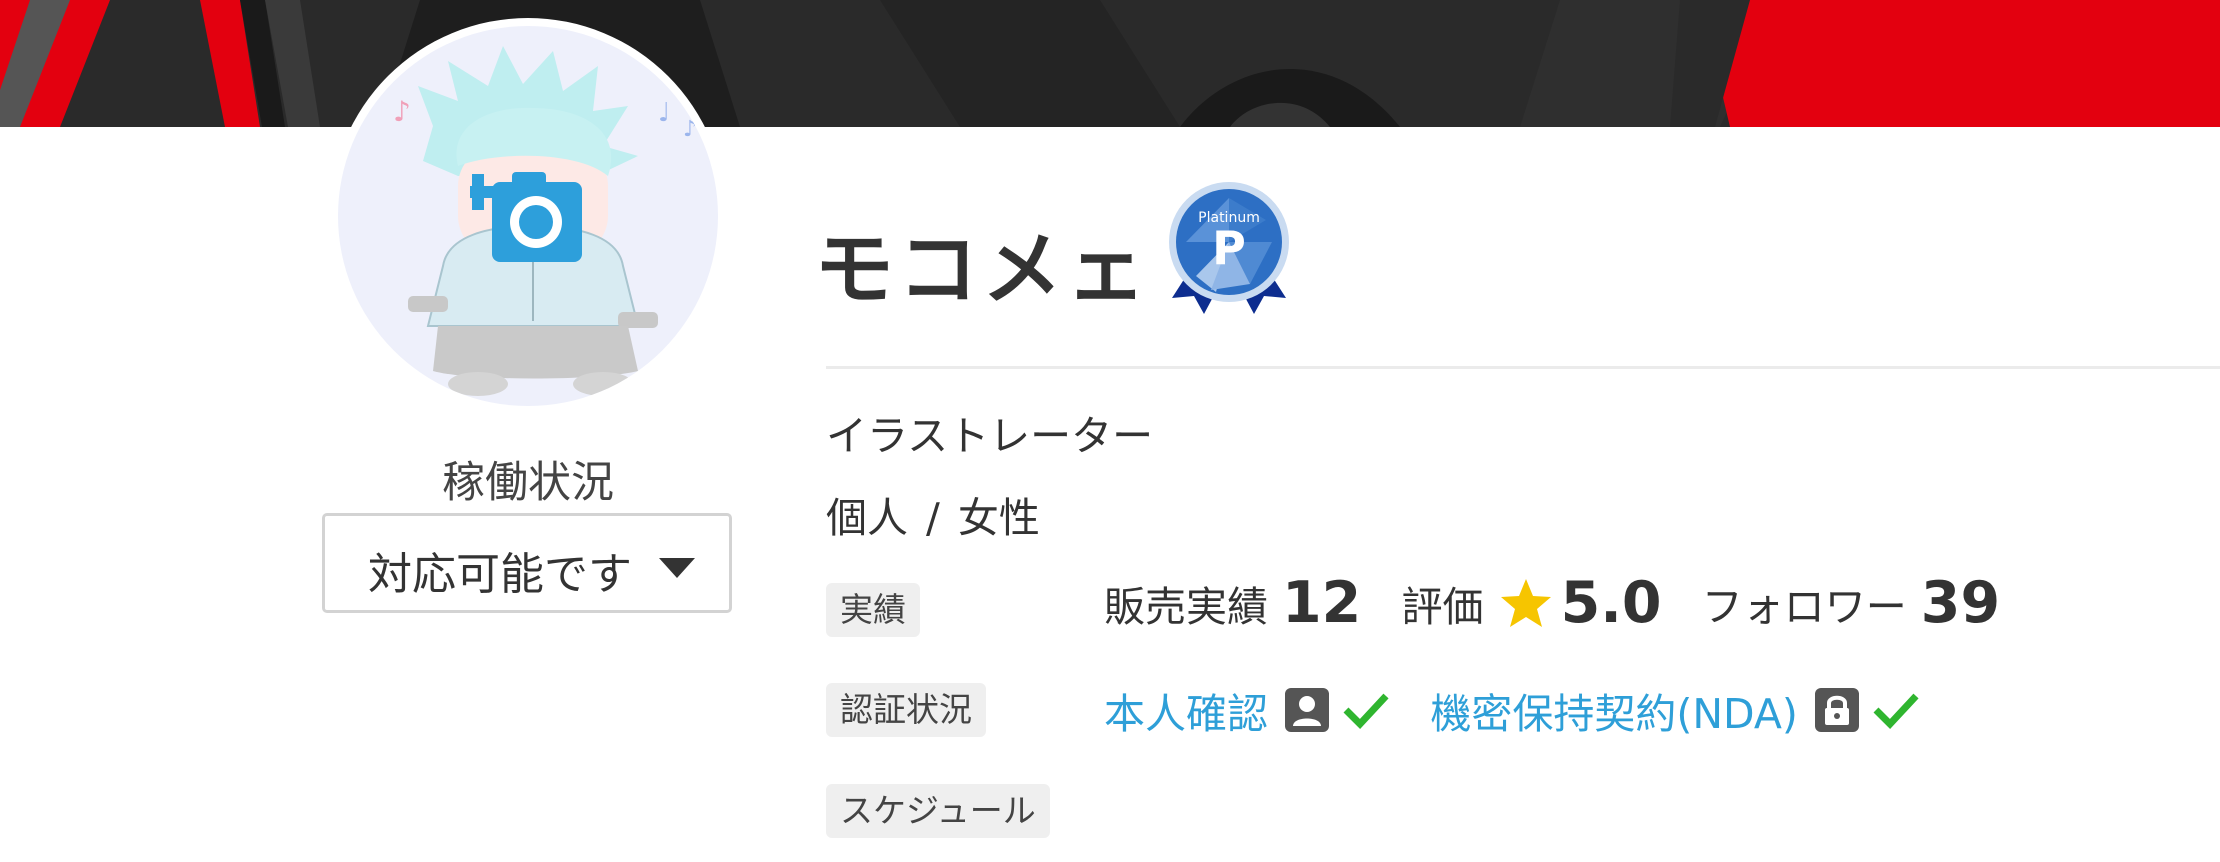 Image resolution: width=2220 pixels, height=862 pixels. I want to click on followers-value: 39, so click(1960, 603).